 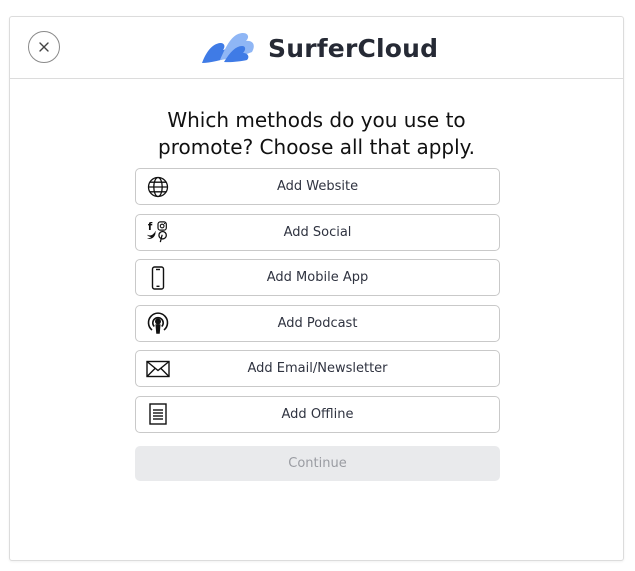 What do you see at coordinates (150, 227) in the screenshot?
I see `svg-text: f` at bounding box center [150, 227].